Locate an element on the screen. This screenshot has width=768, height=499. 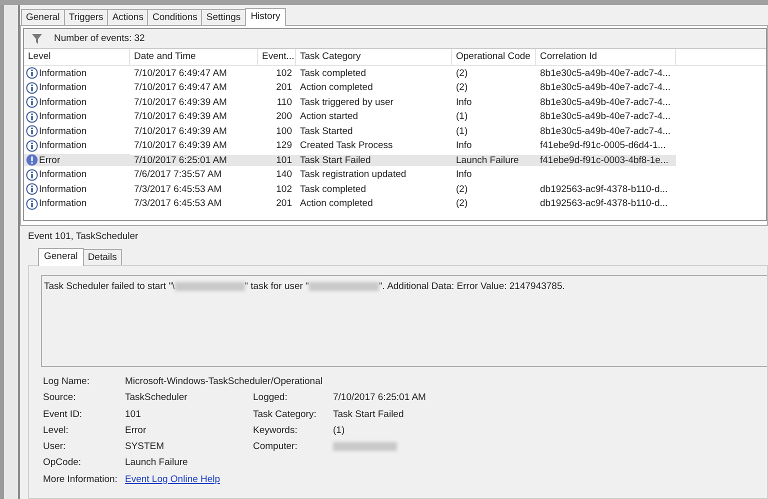
tab: Settings is located at coordinates (223, 16).